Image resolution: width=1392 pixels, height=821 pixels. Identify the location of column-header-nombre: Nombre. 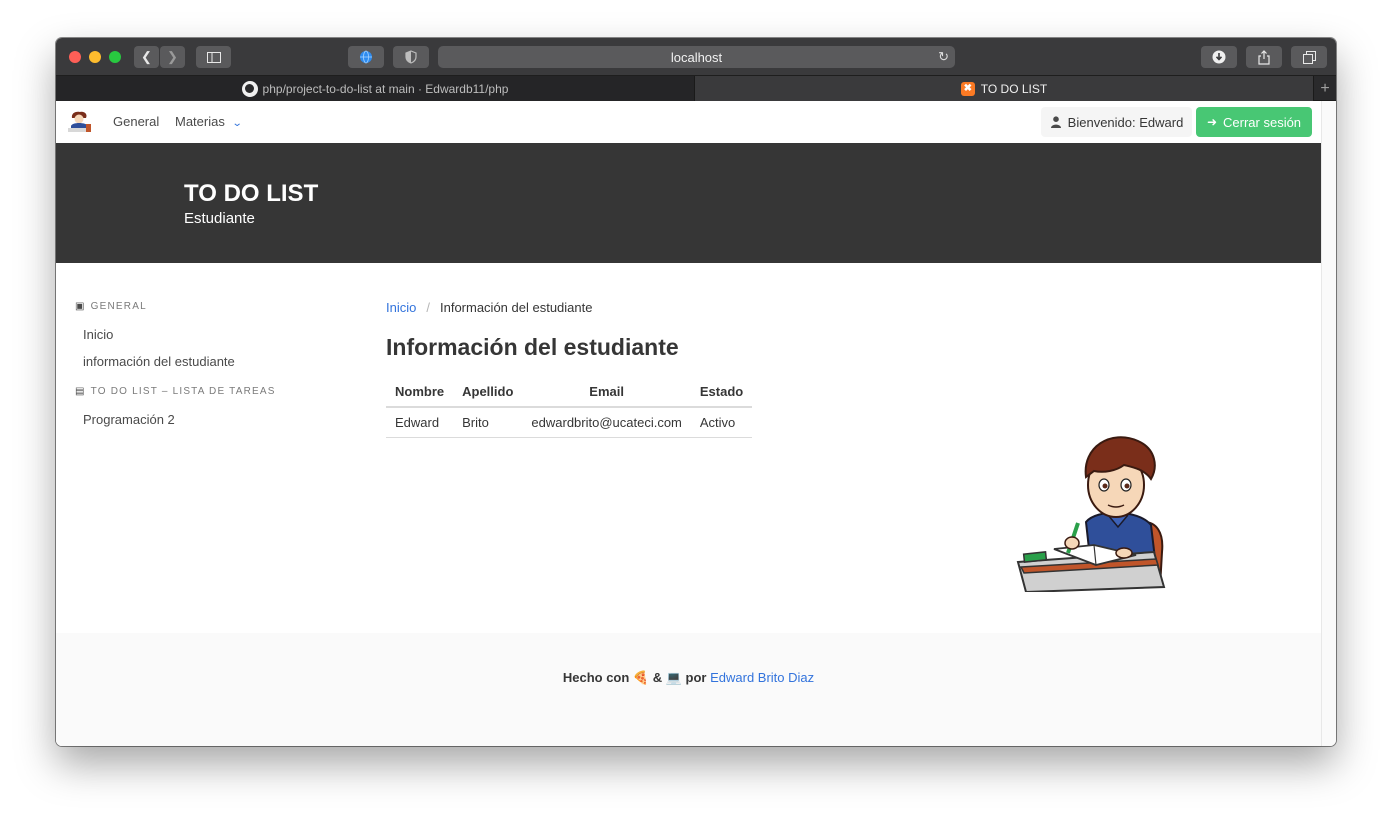
(420, 393).